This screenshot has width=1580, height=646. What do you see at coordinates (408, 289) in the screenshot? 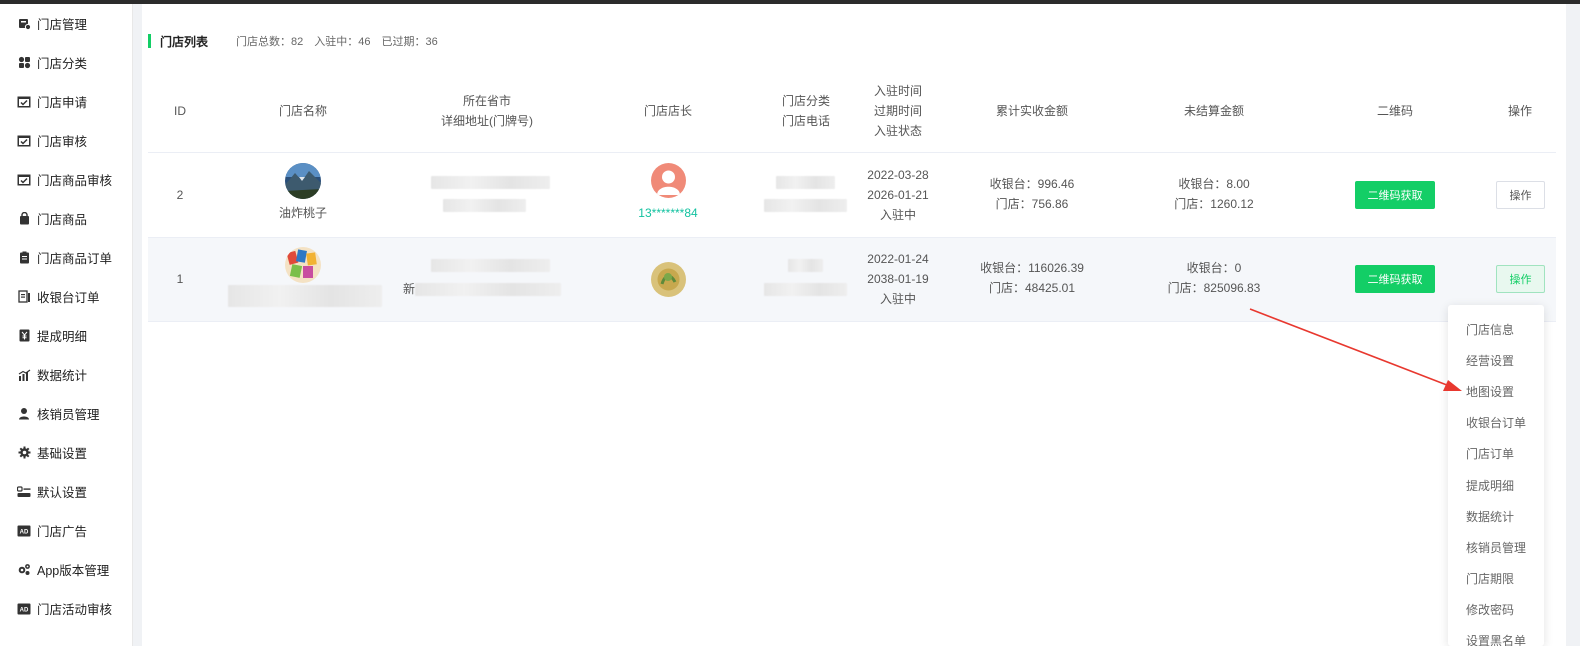
I see `address-prefix: 新` at bounding box center [408, 289].